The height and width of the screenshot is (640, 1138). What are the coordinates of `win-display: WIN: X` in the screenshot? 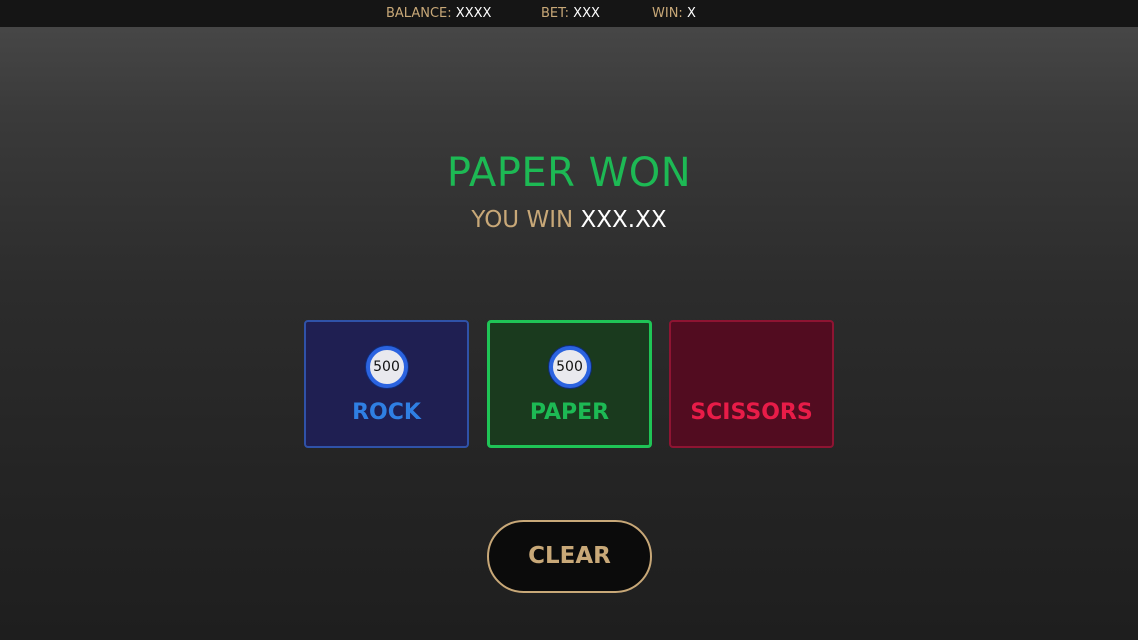 It's located at (674, 14).